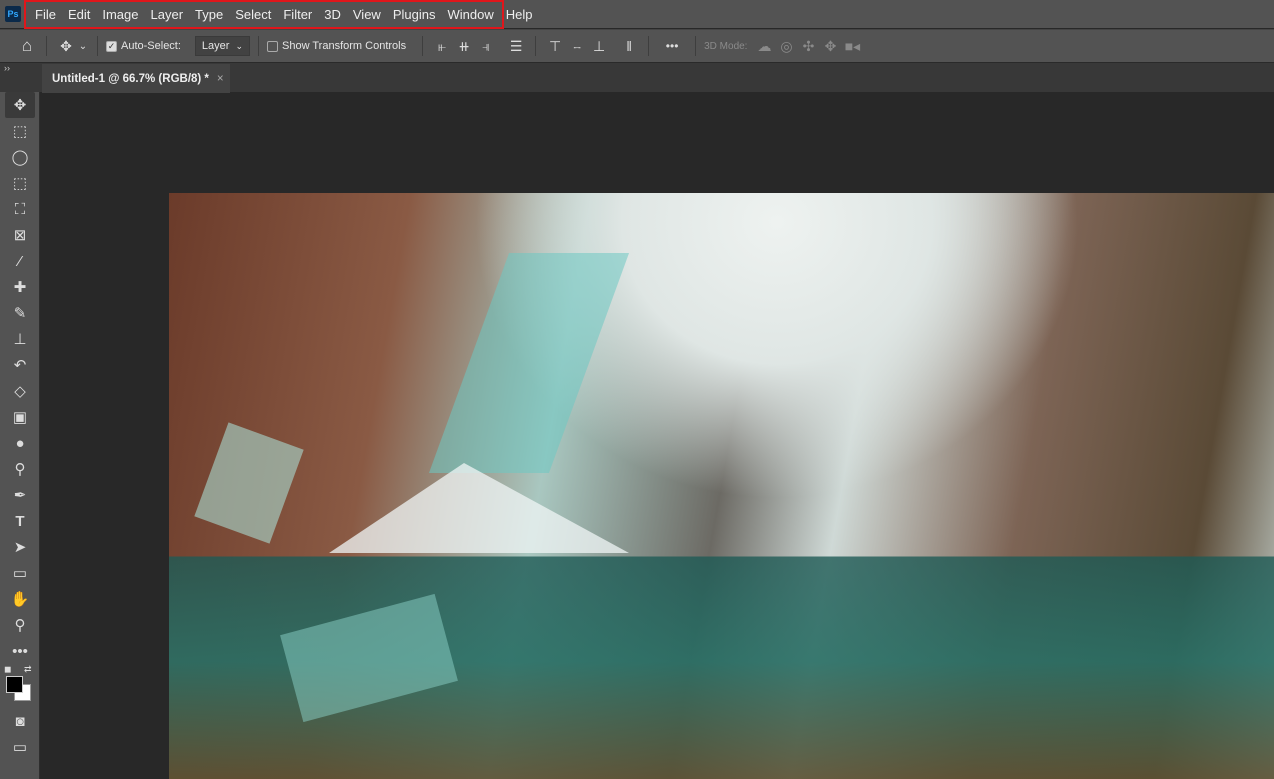 The image size is (1274, 779). What do you see at coordinates (20, 573) in the screenshot?
I see `rectangle-tool-icon: ▭` at bounding box center [20, 573].